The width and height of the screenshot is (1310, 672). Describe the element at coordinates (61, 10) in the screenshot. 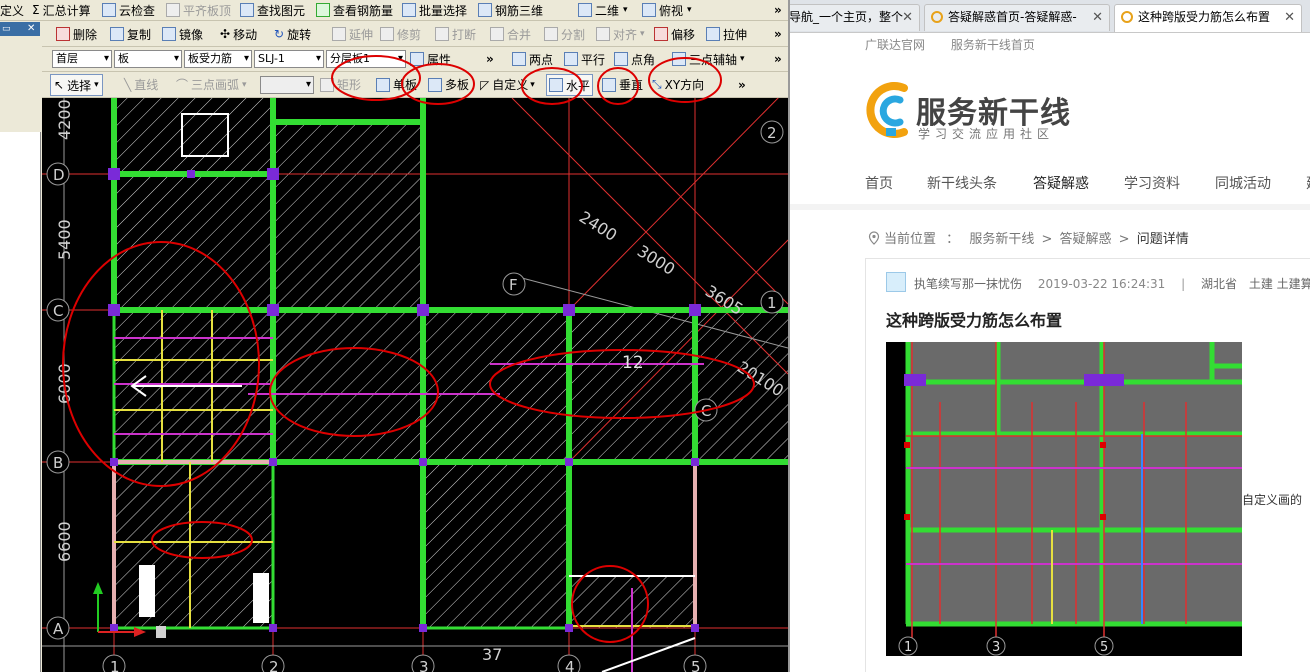

I see `menu-summary-calc: Σ 汇总计算` at that location.